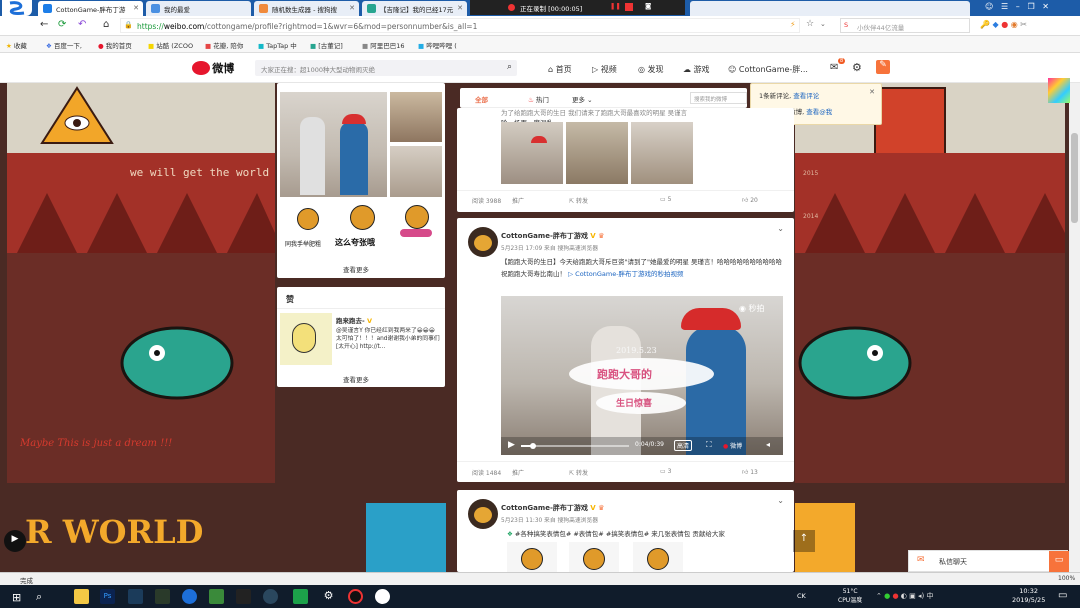 The image size is (1080, 608). Describe the element at coordinates (750, 200) in the screenshot. I see `like-button: 👍︎ 20` at that location.